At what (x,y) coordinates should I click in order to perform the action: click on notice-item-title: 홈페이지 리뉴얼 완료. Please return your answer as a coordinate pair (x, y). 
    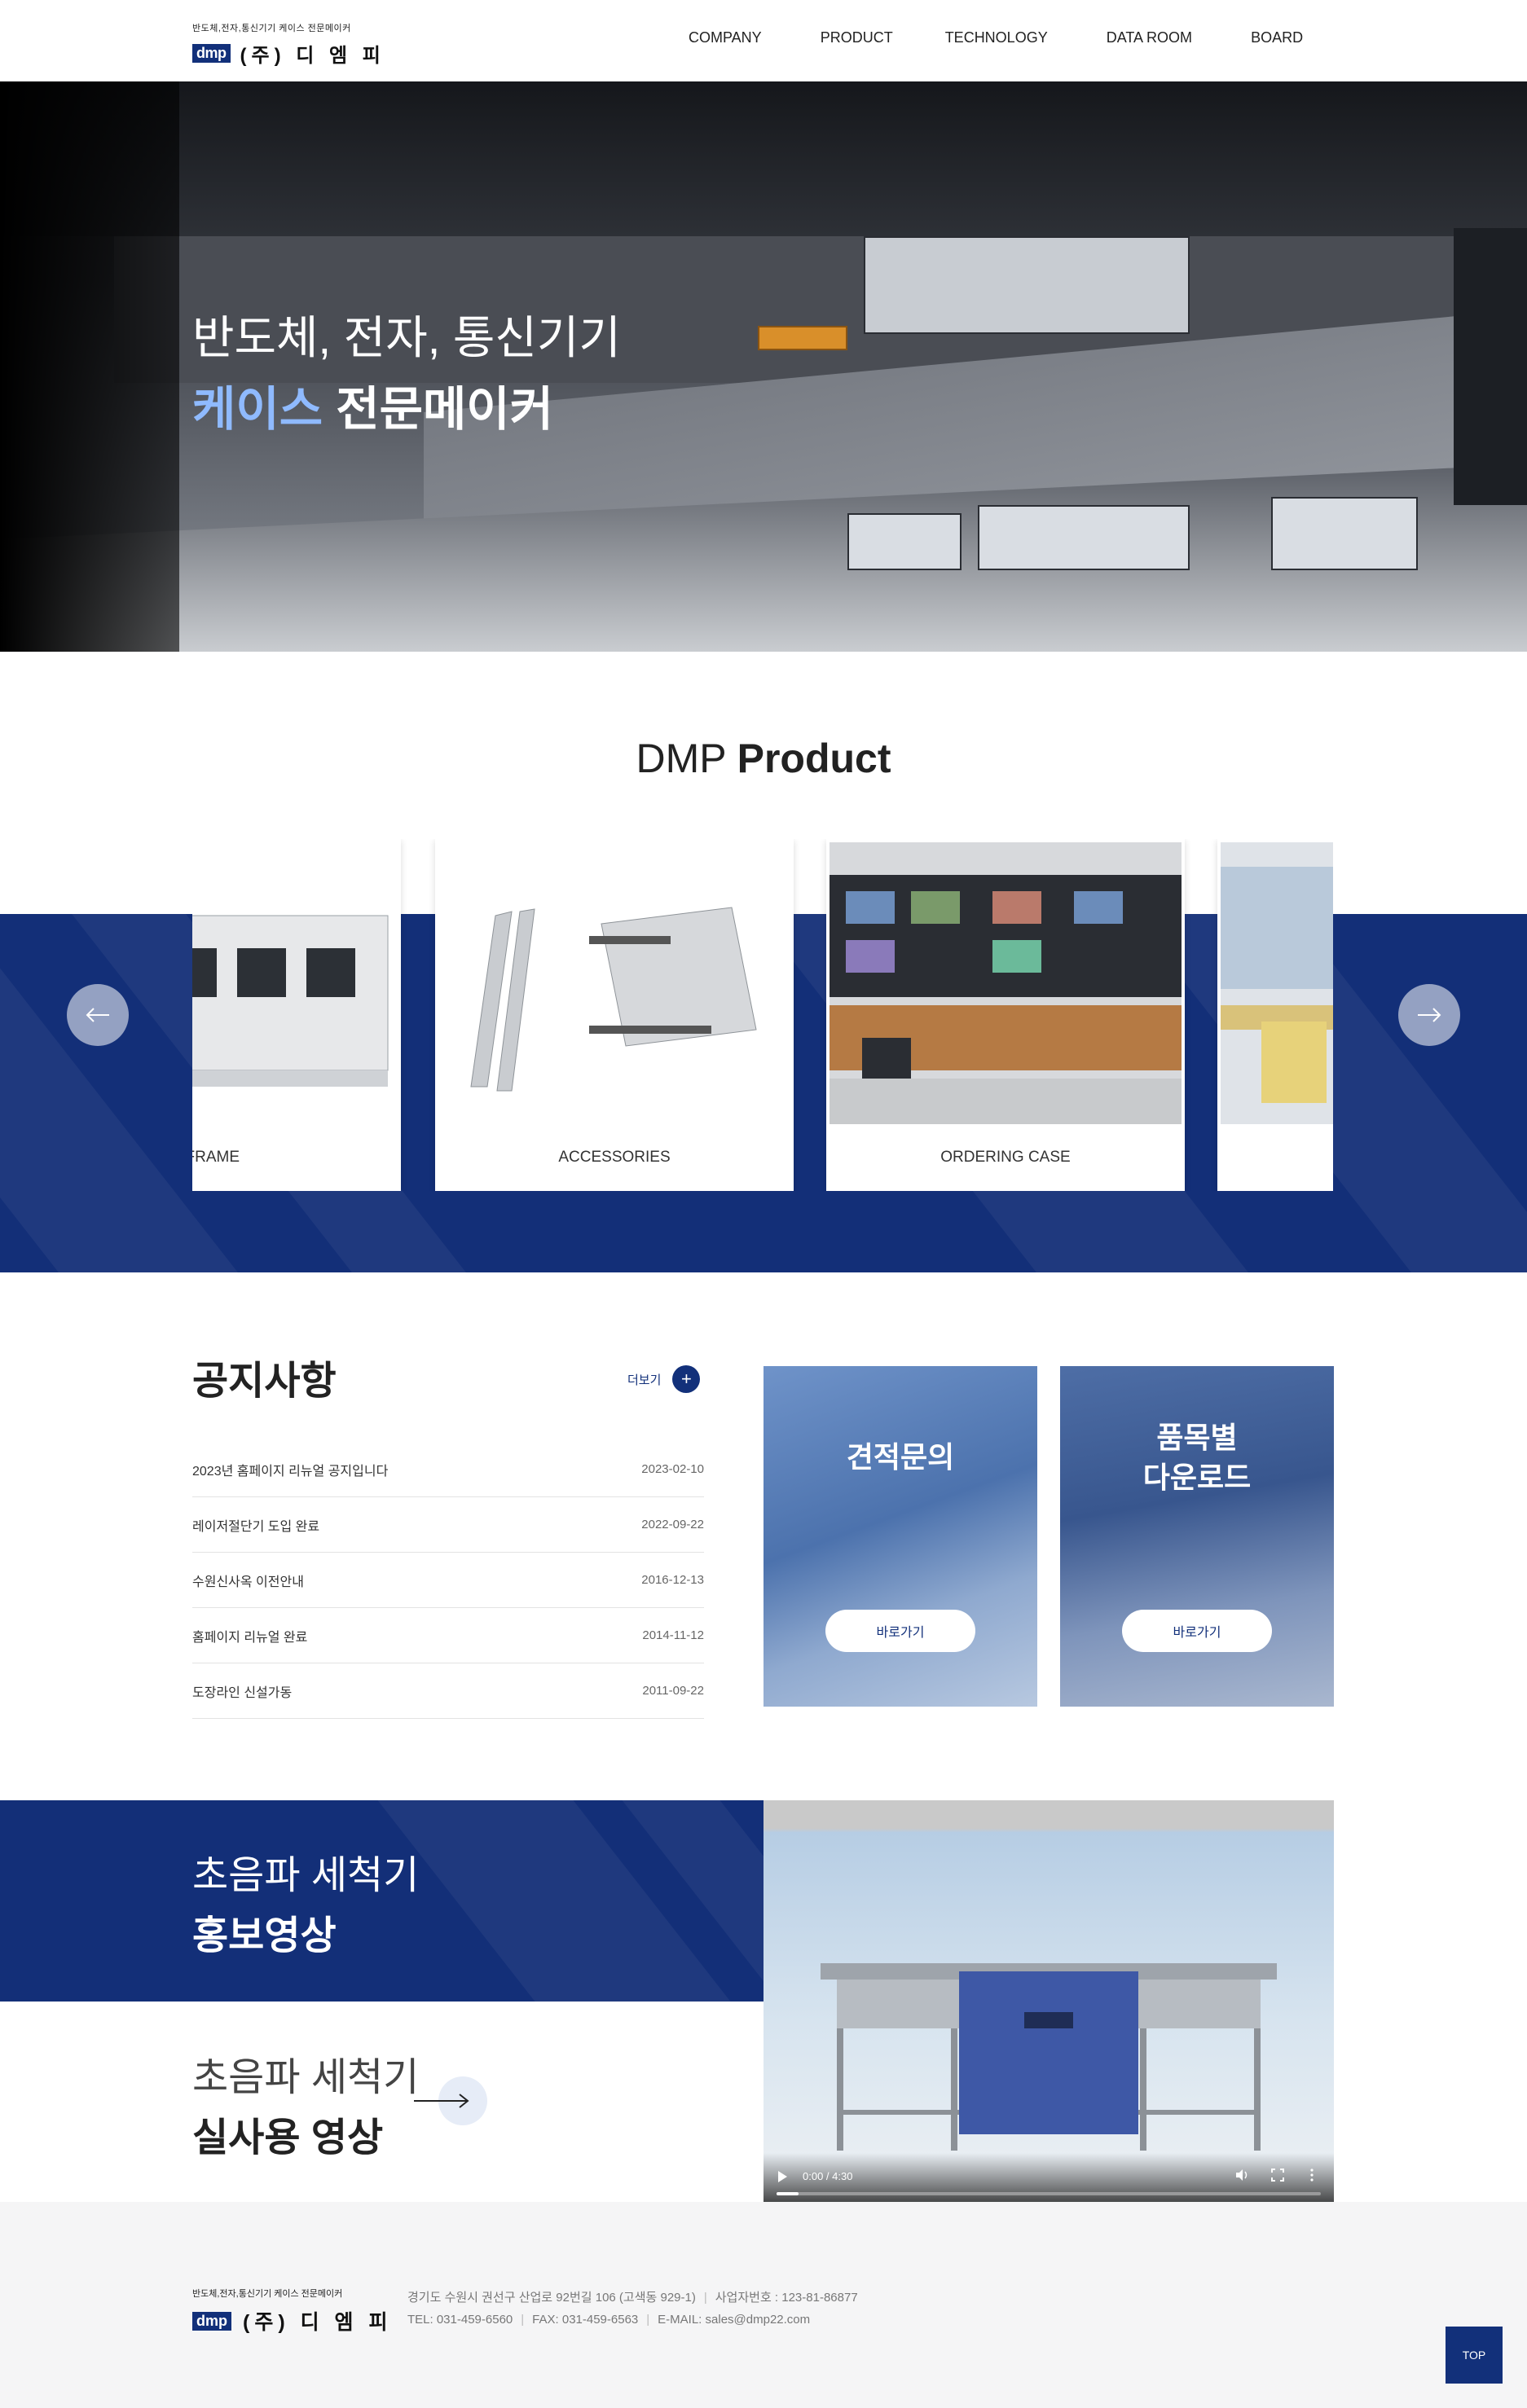
    Looking at the image, I should click on (250, 1637).